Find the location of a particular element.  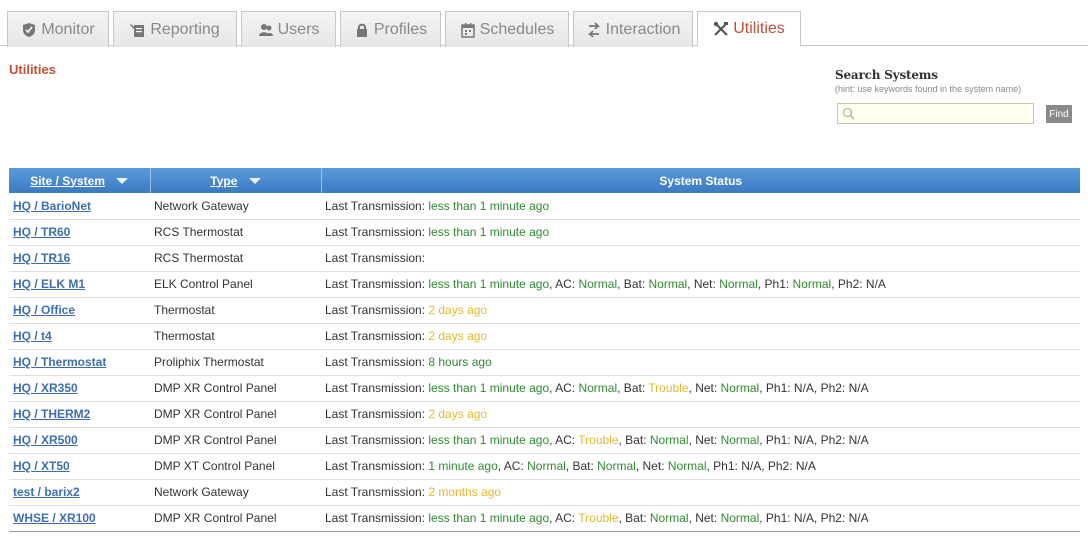

status-text: , Ph2: N/A is located at coordinates (858, 284).